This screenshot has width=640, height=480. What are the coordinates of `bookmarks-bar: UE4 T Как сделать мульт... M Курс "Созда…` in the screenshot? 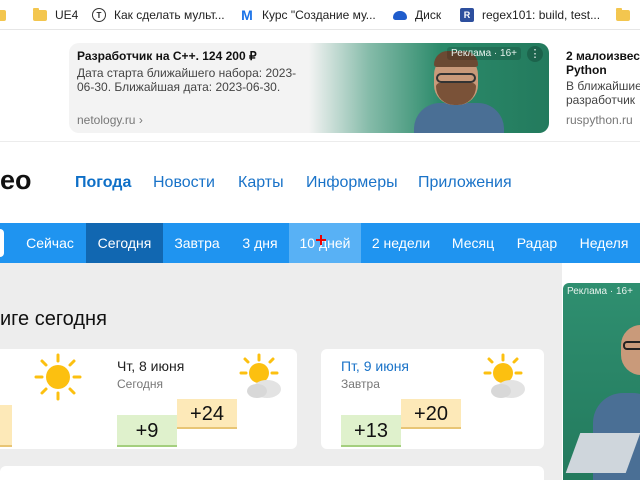 It's located at (320, 15).